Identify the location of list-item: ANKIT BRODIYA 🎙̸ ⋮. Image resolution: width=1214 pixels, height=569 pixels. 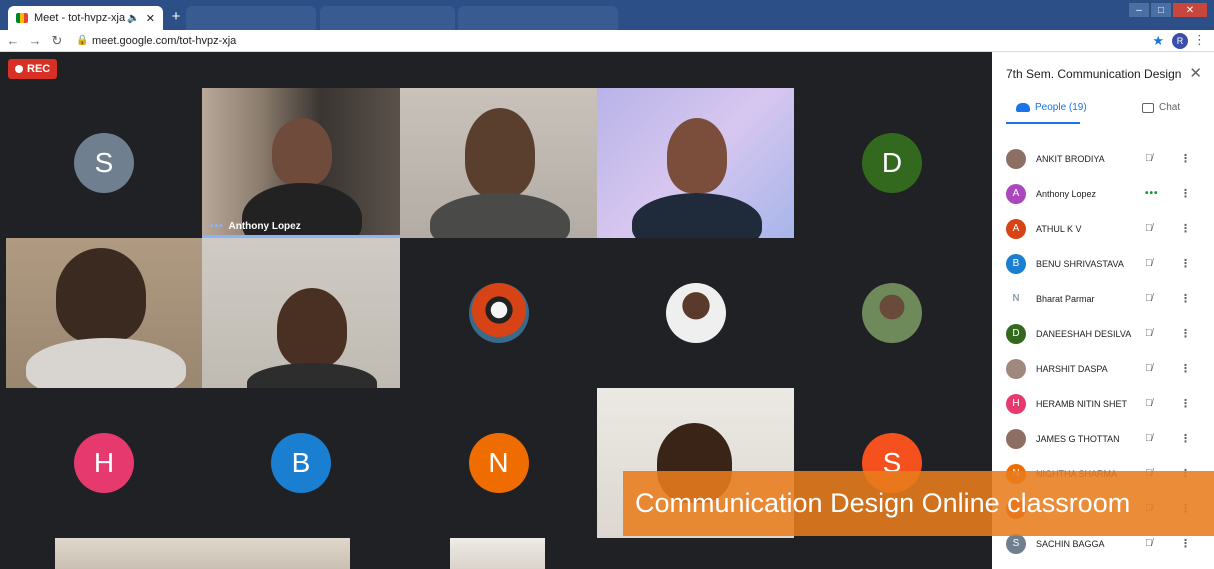
(1103, 158).